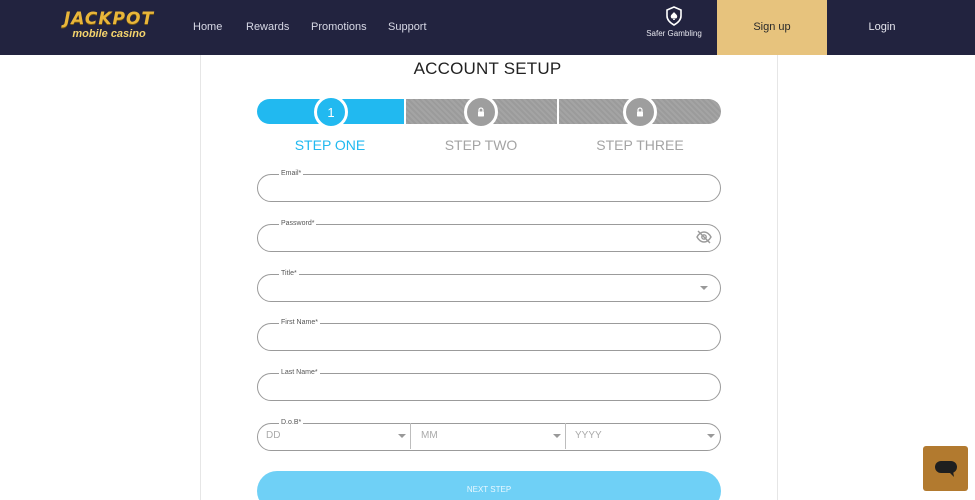  Describe the element at coordinates (109, 34) in the screenshot. I see `logo-text-bottom: mobile casino` at that location.